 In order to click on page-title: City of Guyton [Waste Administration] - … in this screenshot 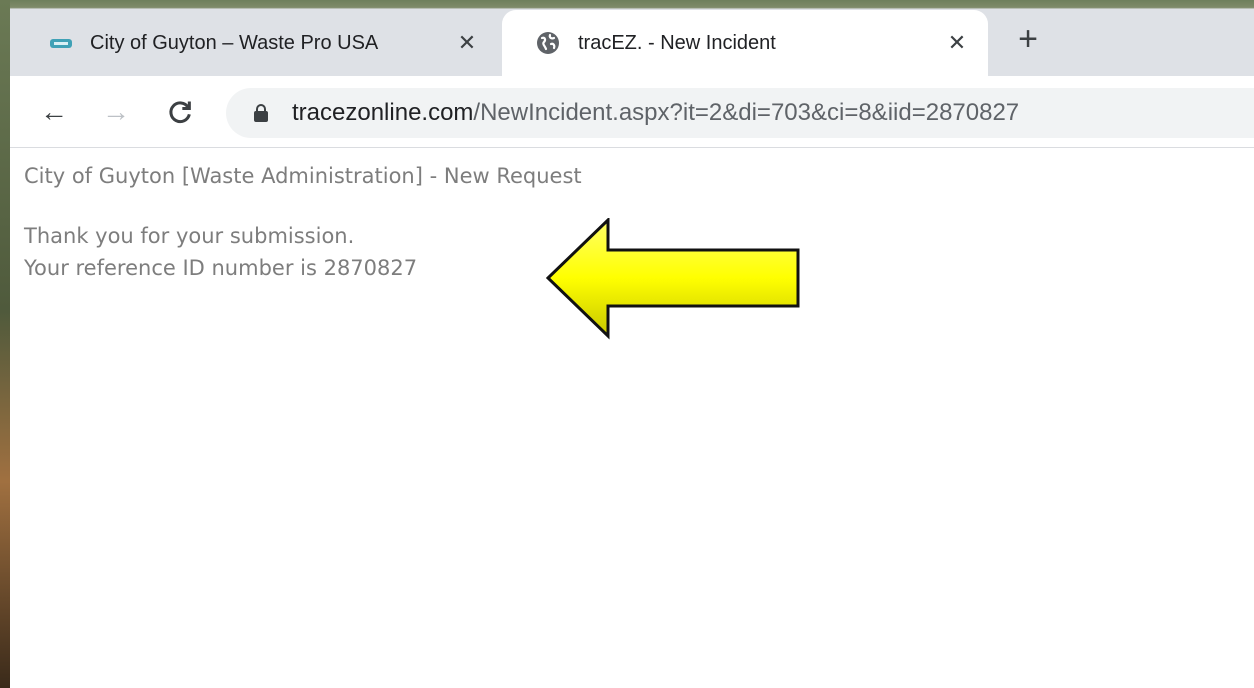, I will do `click(303, 176)`.